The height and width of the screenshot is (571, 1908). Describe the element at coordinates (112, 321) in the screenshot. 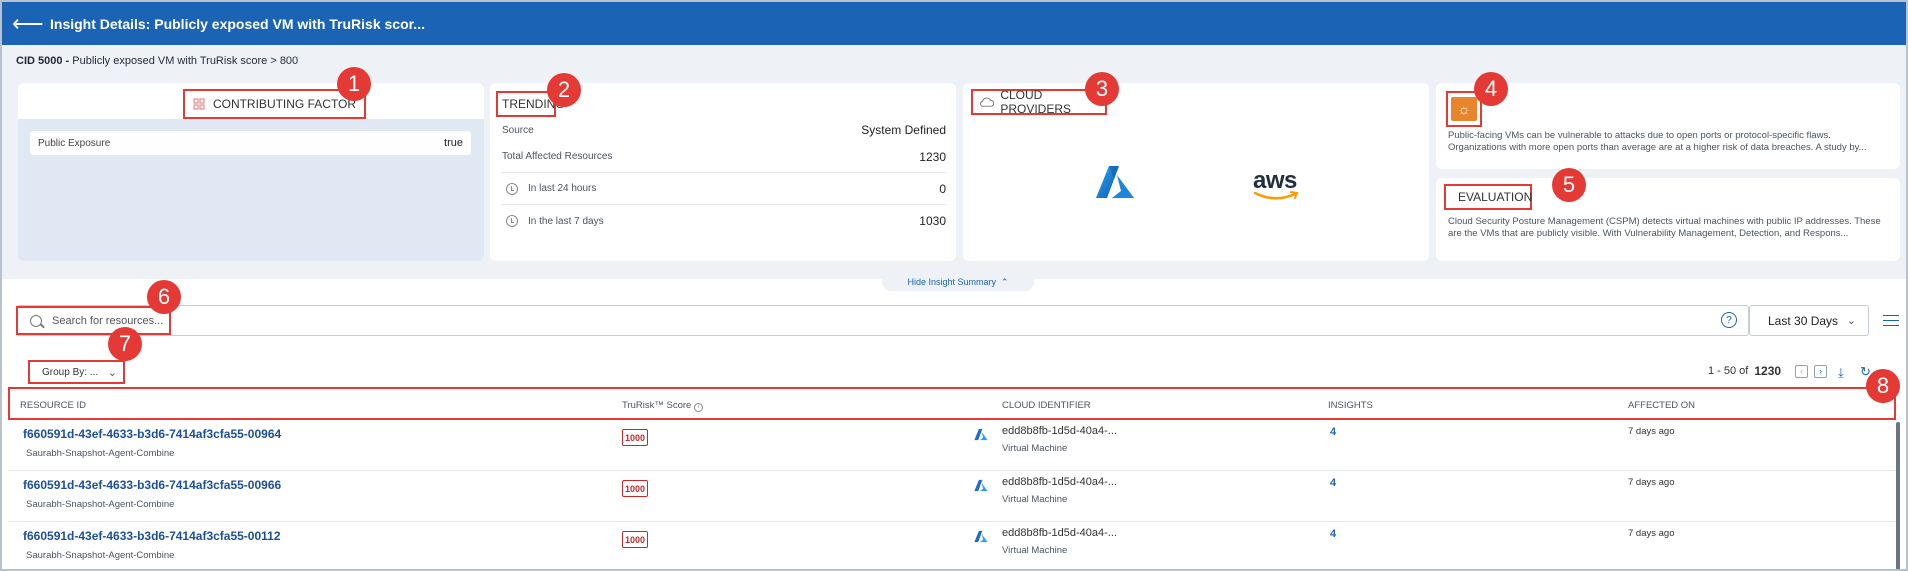

I see `search-input` at that location.